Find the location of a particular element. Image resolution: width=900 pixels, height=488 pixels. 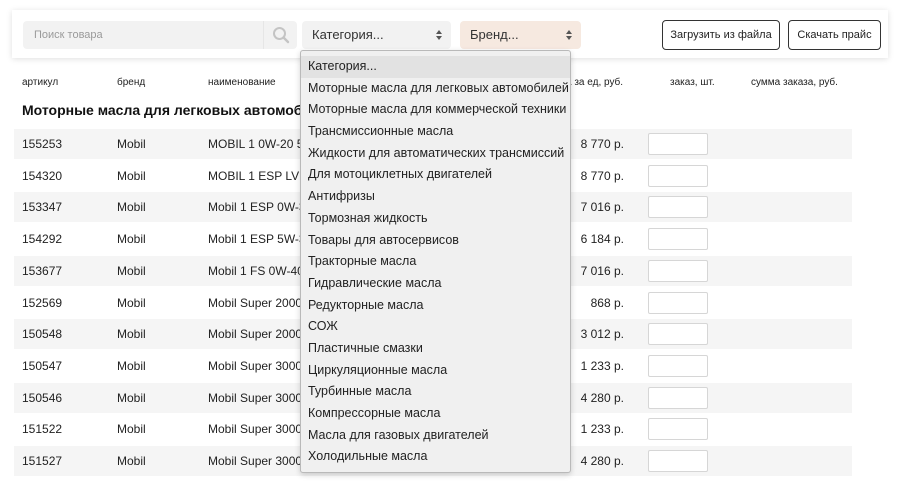

sku-cell: 155253 is located at coordinates (42, 144).